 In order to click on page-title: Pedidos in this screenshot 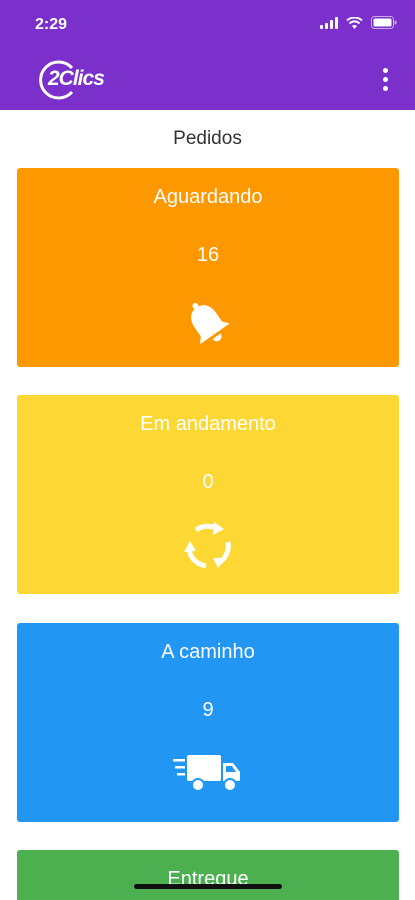, I will do `click(207, 138)`.